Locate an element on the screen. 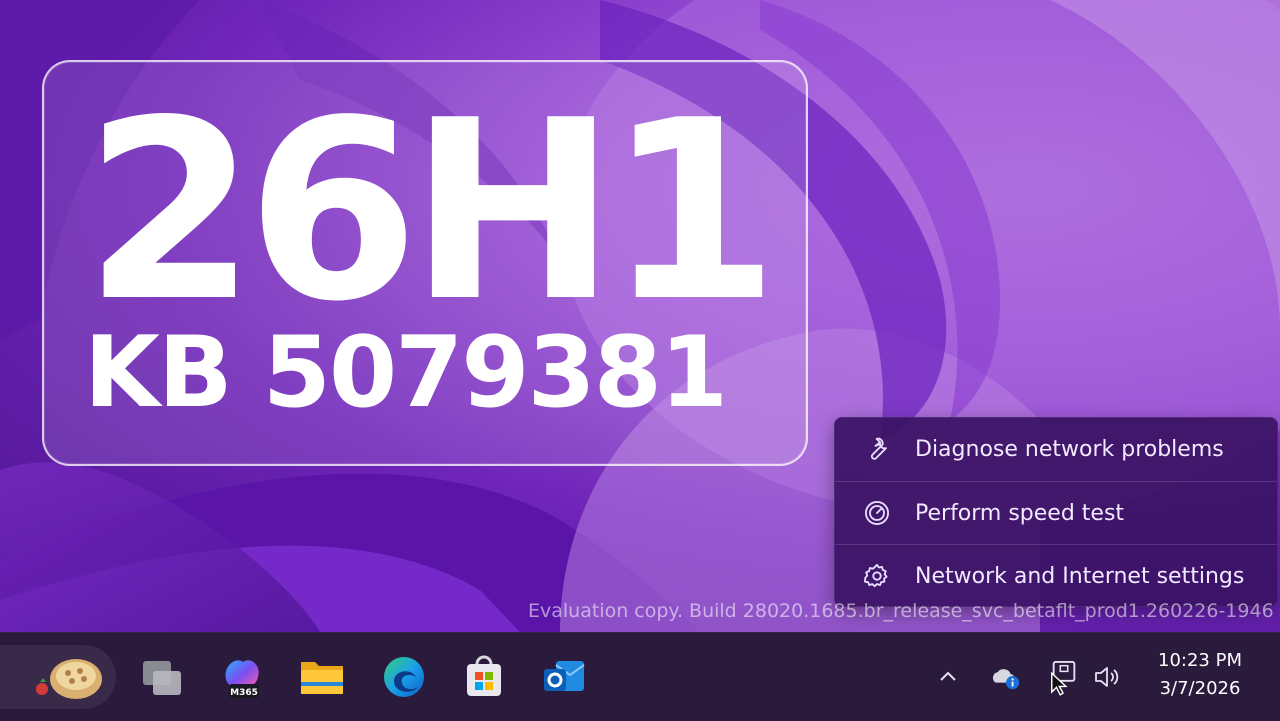 The width and height of the screenshot is (1280, 721). speaker-icon is located at coordinates (1107, 677).